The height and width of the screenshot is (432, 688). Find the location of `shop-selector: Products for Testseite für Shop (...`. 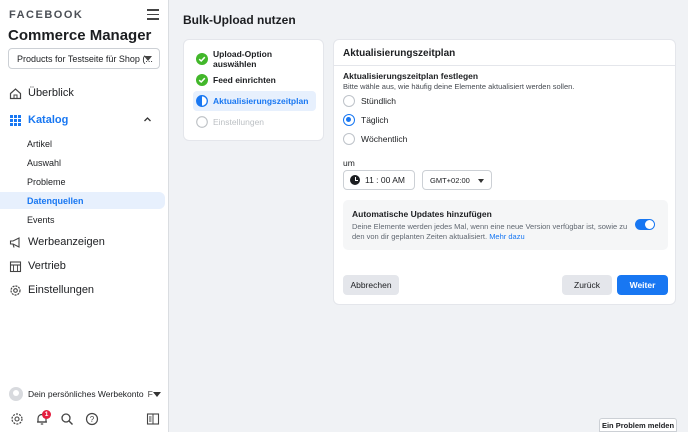

shop-selector: Products for Testseite für Shop (... is located at coordinates (84, 58).